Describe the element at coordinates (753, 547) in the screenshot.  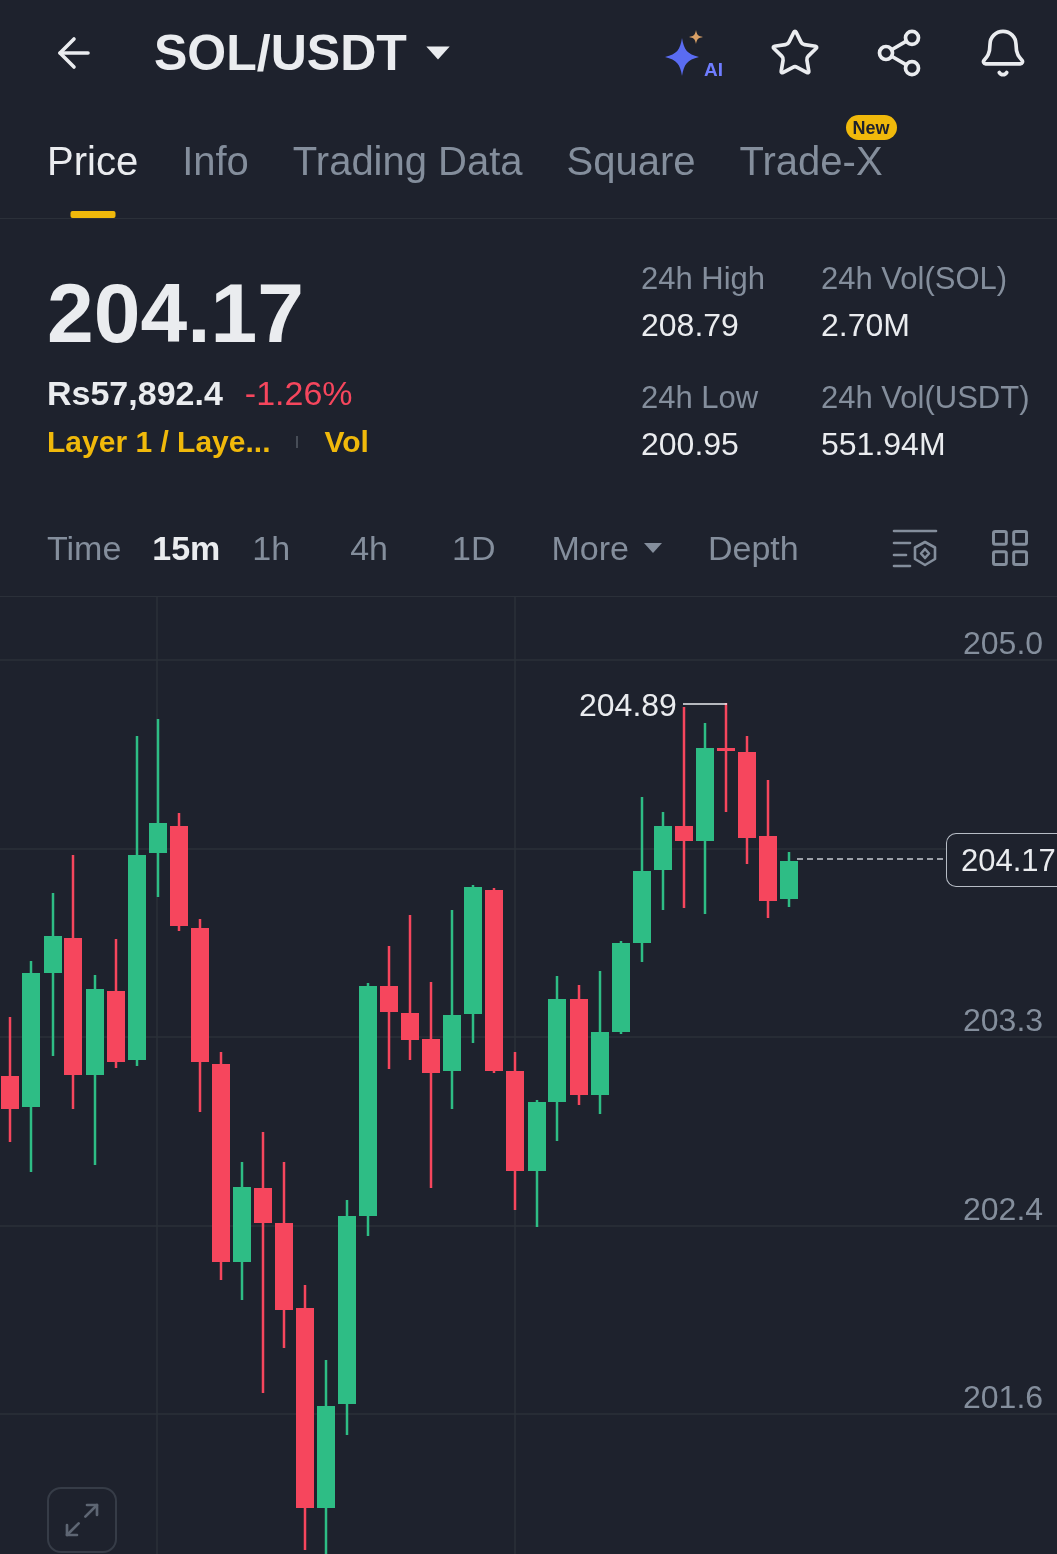
I see `interval-option: Depth` at that location.